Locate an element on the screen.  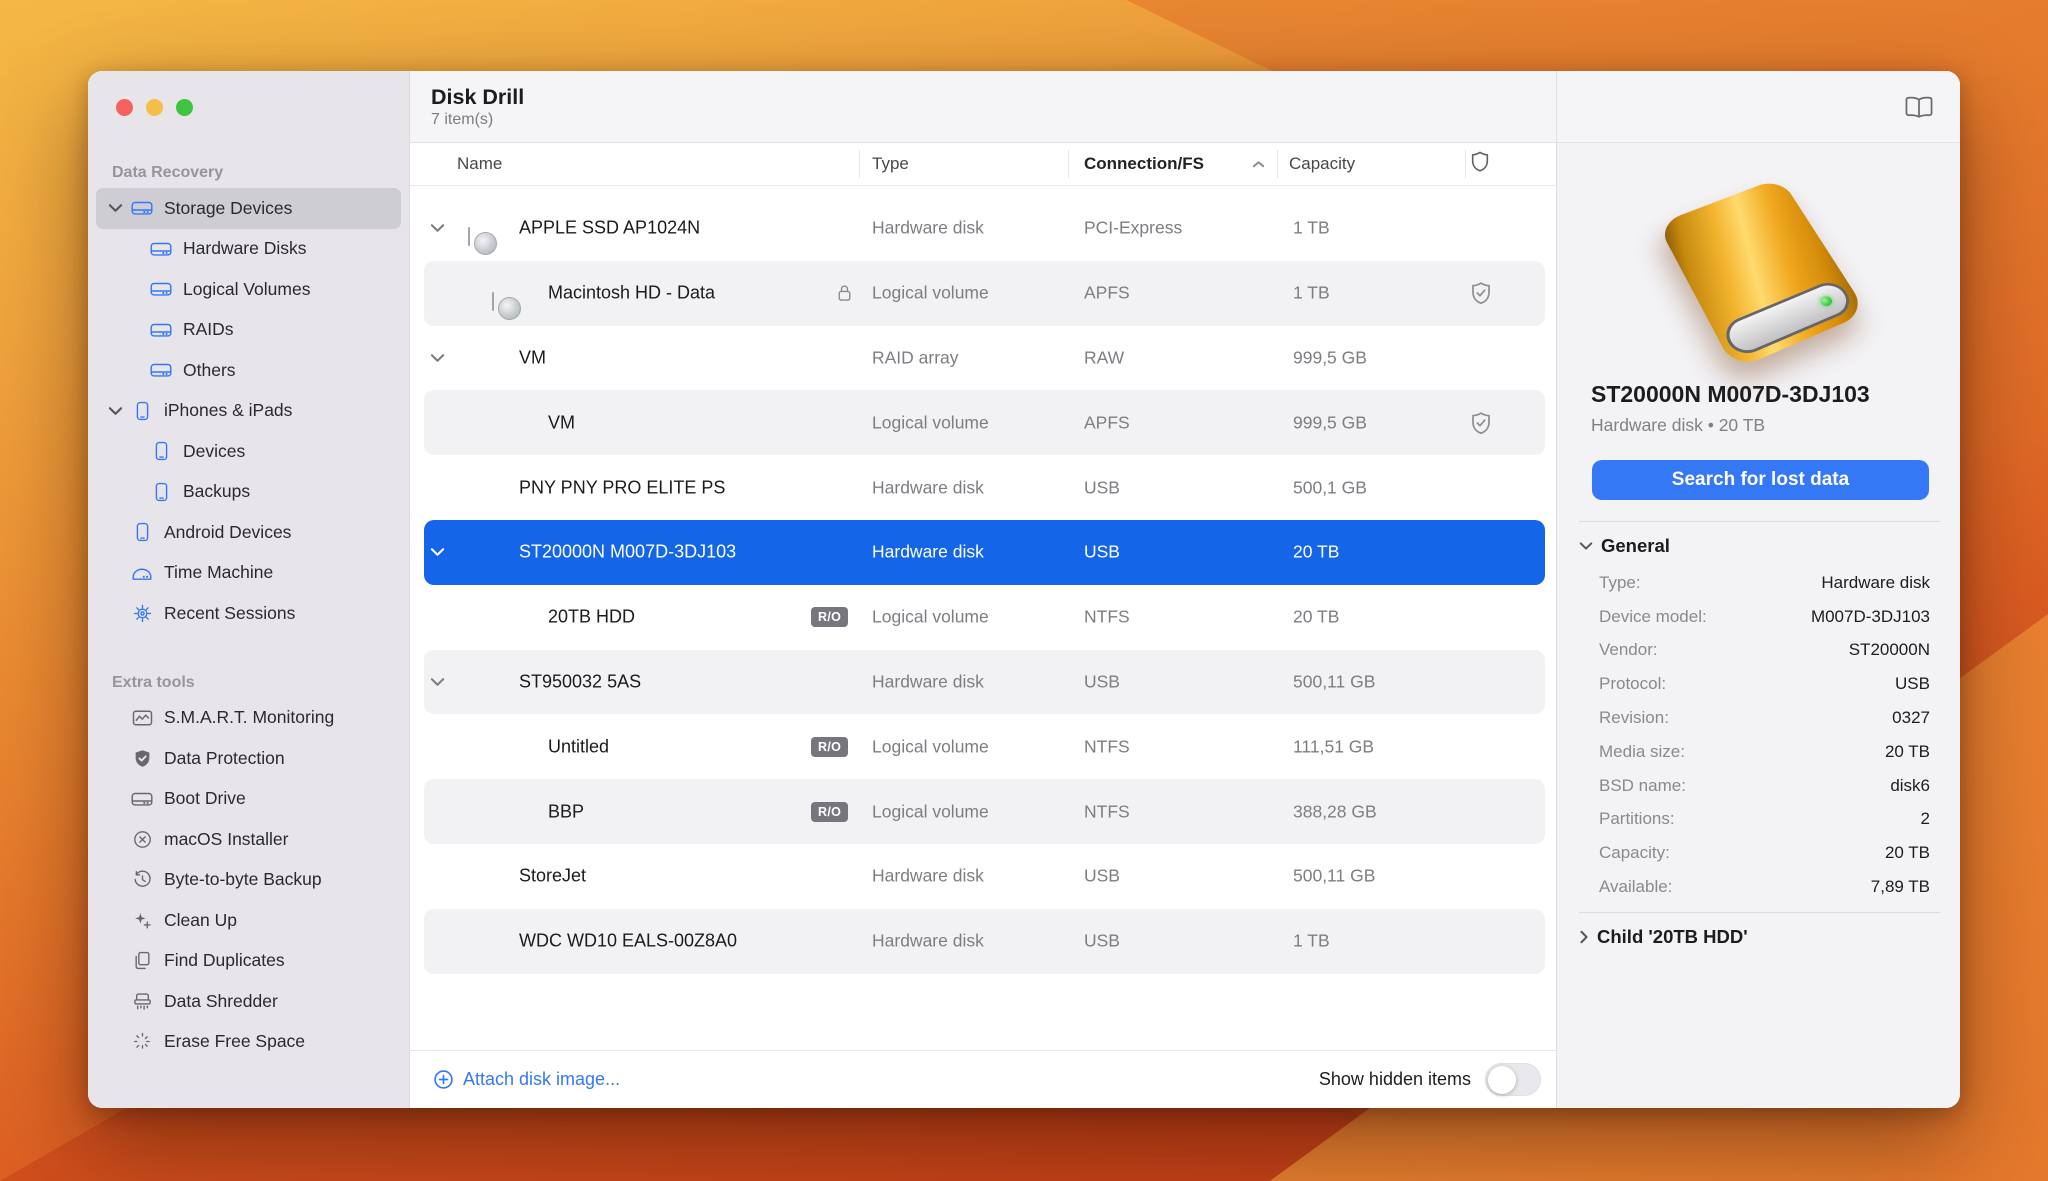
inspector-toolbar is located at coordinates (1758, 107).